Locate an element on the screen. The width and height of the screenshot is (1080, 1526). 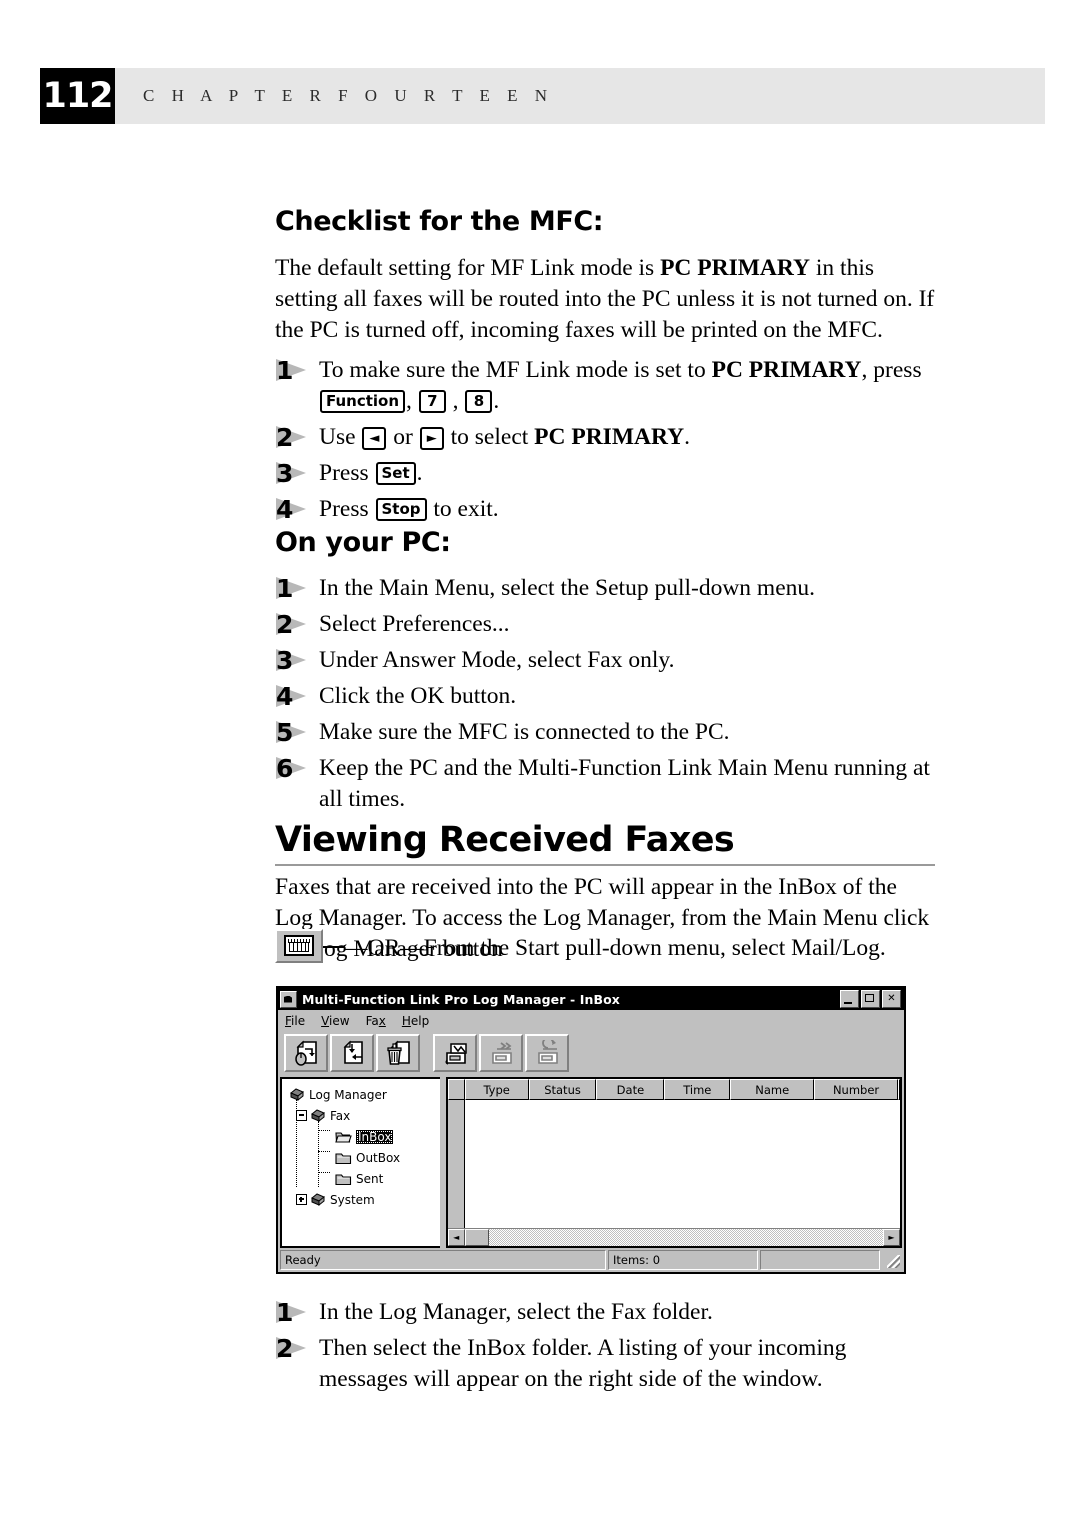
log-manager-glyph is located at coordinates (299, 945).